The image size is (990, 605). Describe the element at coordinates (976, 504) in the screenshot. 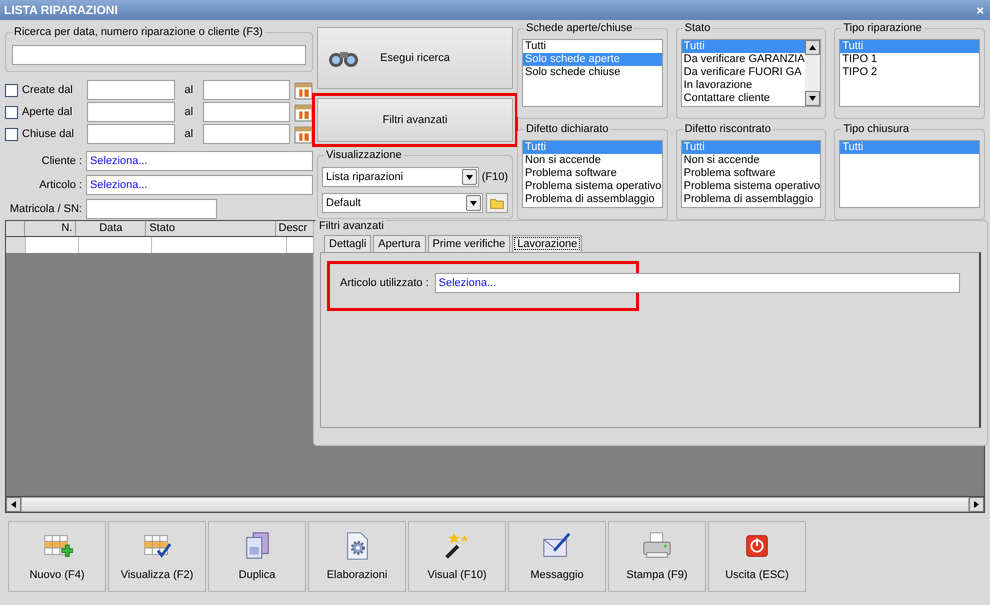

I see `caret-right-icon` at that location.